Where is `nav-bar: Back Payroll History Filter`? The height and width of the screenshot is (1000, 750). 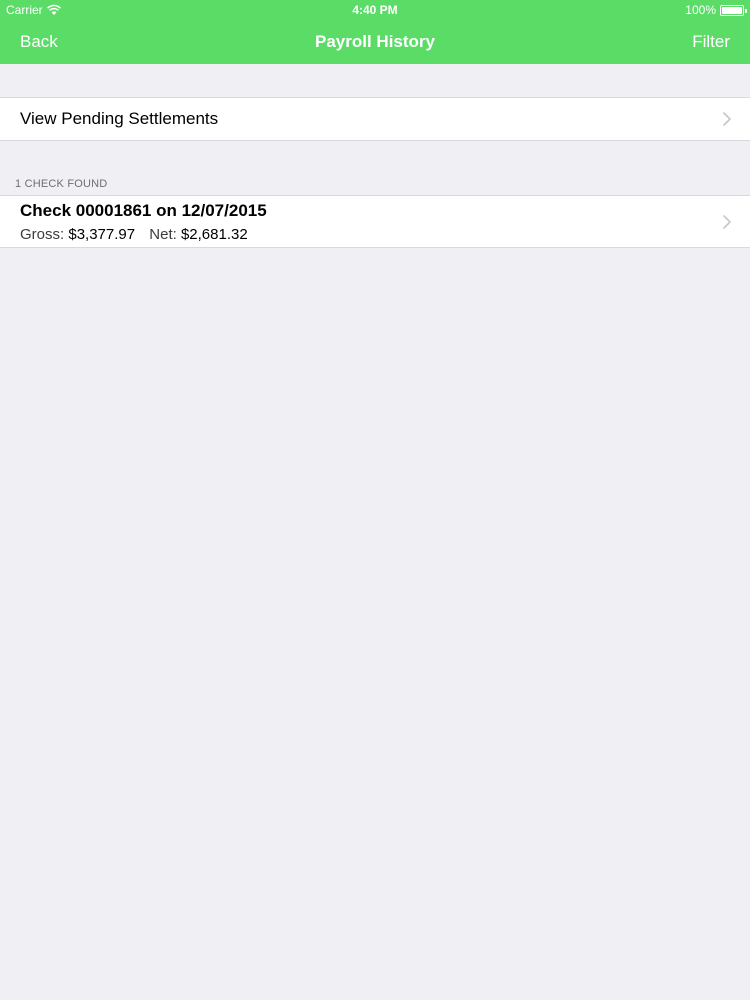
nav-bar: Back Payroll History Filter is located at coordinates (375, 42).